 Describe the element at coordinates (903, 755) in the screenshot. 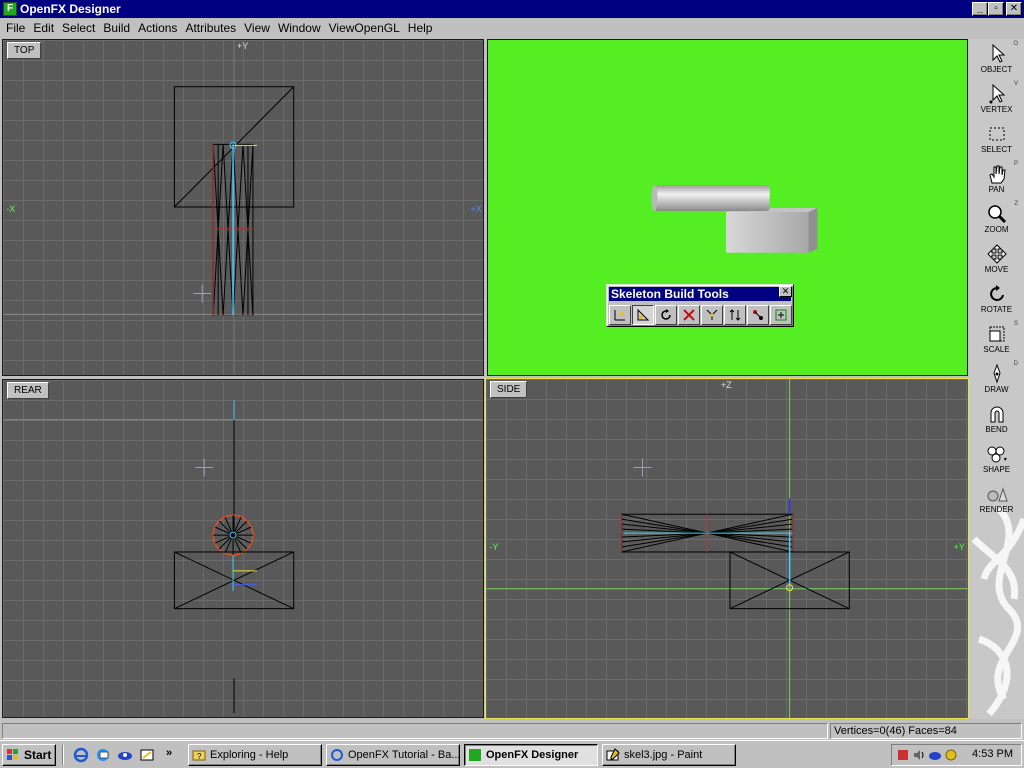

I see `tray-app-icon` at that location.